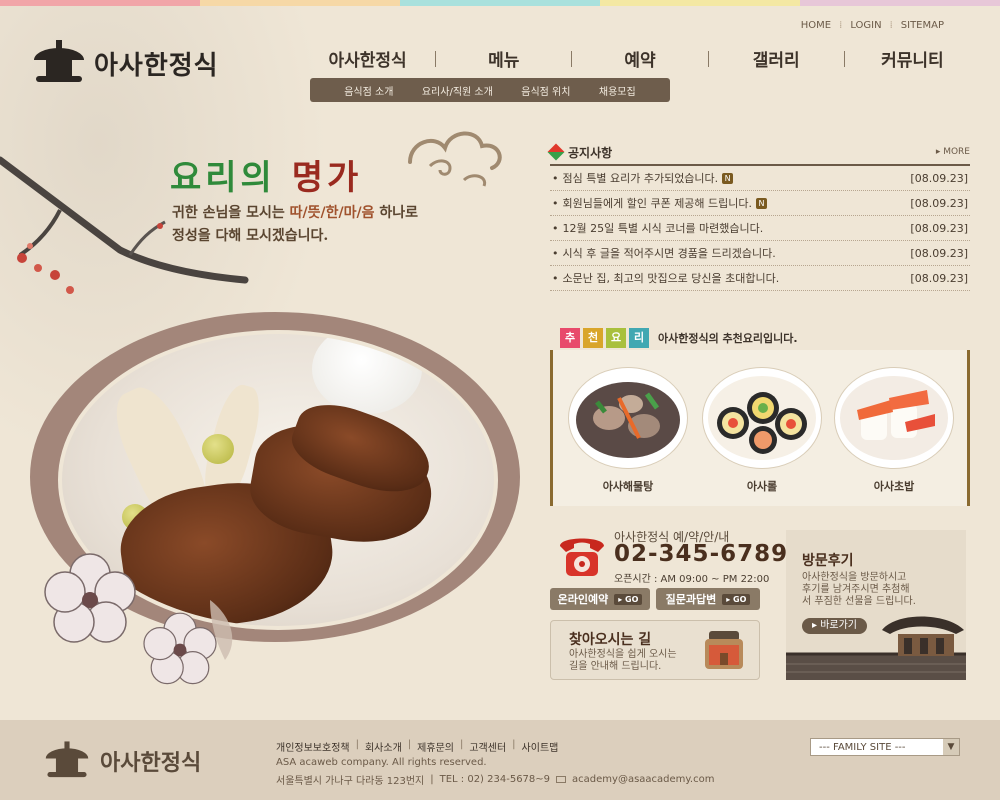  I want to click on main-nav: 아사한정식 메뉴 예약 갤러리 커뮤니티, so click(640, 58).